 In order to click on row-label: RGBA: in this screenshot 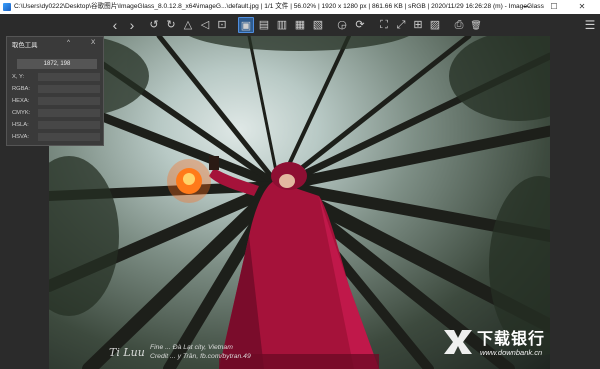, I will do `click(21, 89)`.